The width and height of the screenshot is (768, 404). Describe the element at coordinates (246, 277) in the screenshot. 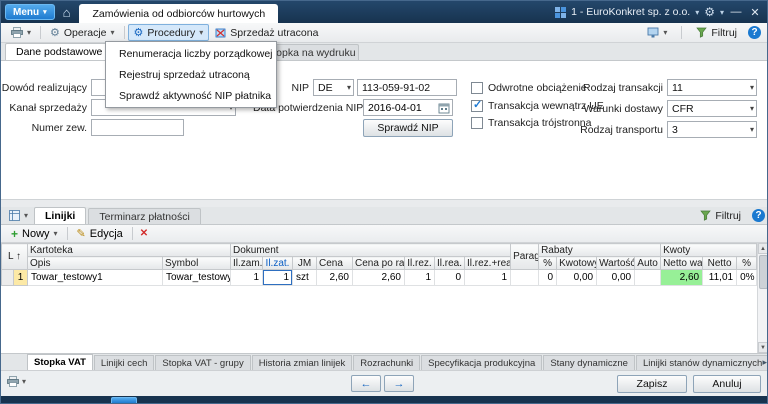

I see `cell-il-zam: 1` at that location.